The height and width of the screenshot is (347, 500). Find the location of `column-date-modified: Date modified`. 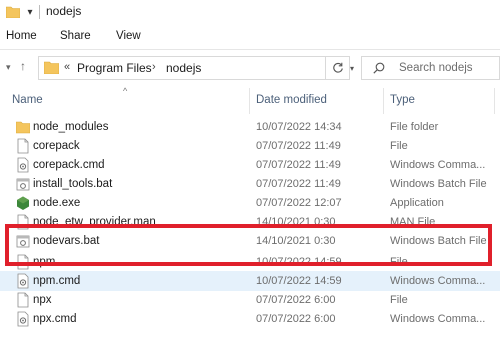

column-date-modified: Date modified is located at coordinates (291, 100).